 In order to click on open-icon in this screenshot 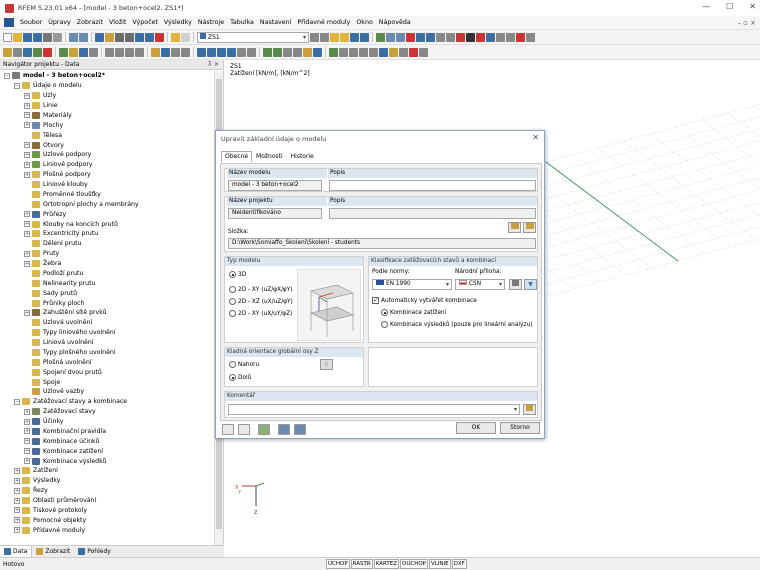, I will do `click(17, 37)`.